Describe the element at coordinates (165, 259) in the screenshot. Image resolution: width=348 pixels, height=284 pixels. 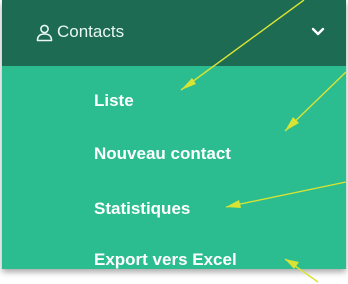
I see `sidebar-item-export-excel: Export vers Excel` at that location.